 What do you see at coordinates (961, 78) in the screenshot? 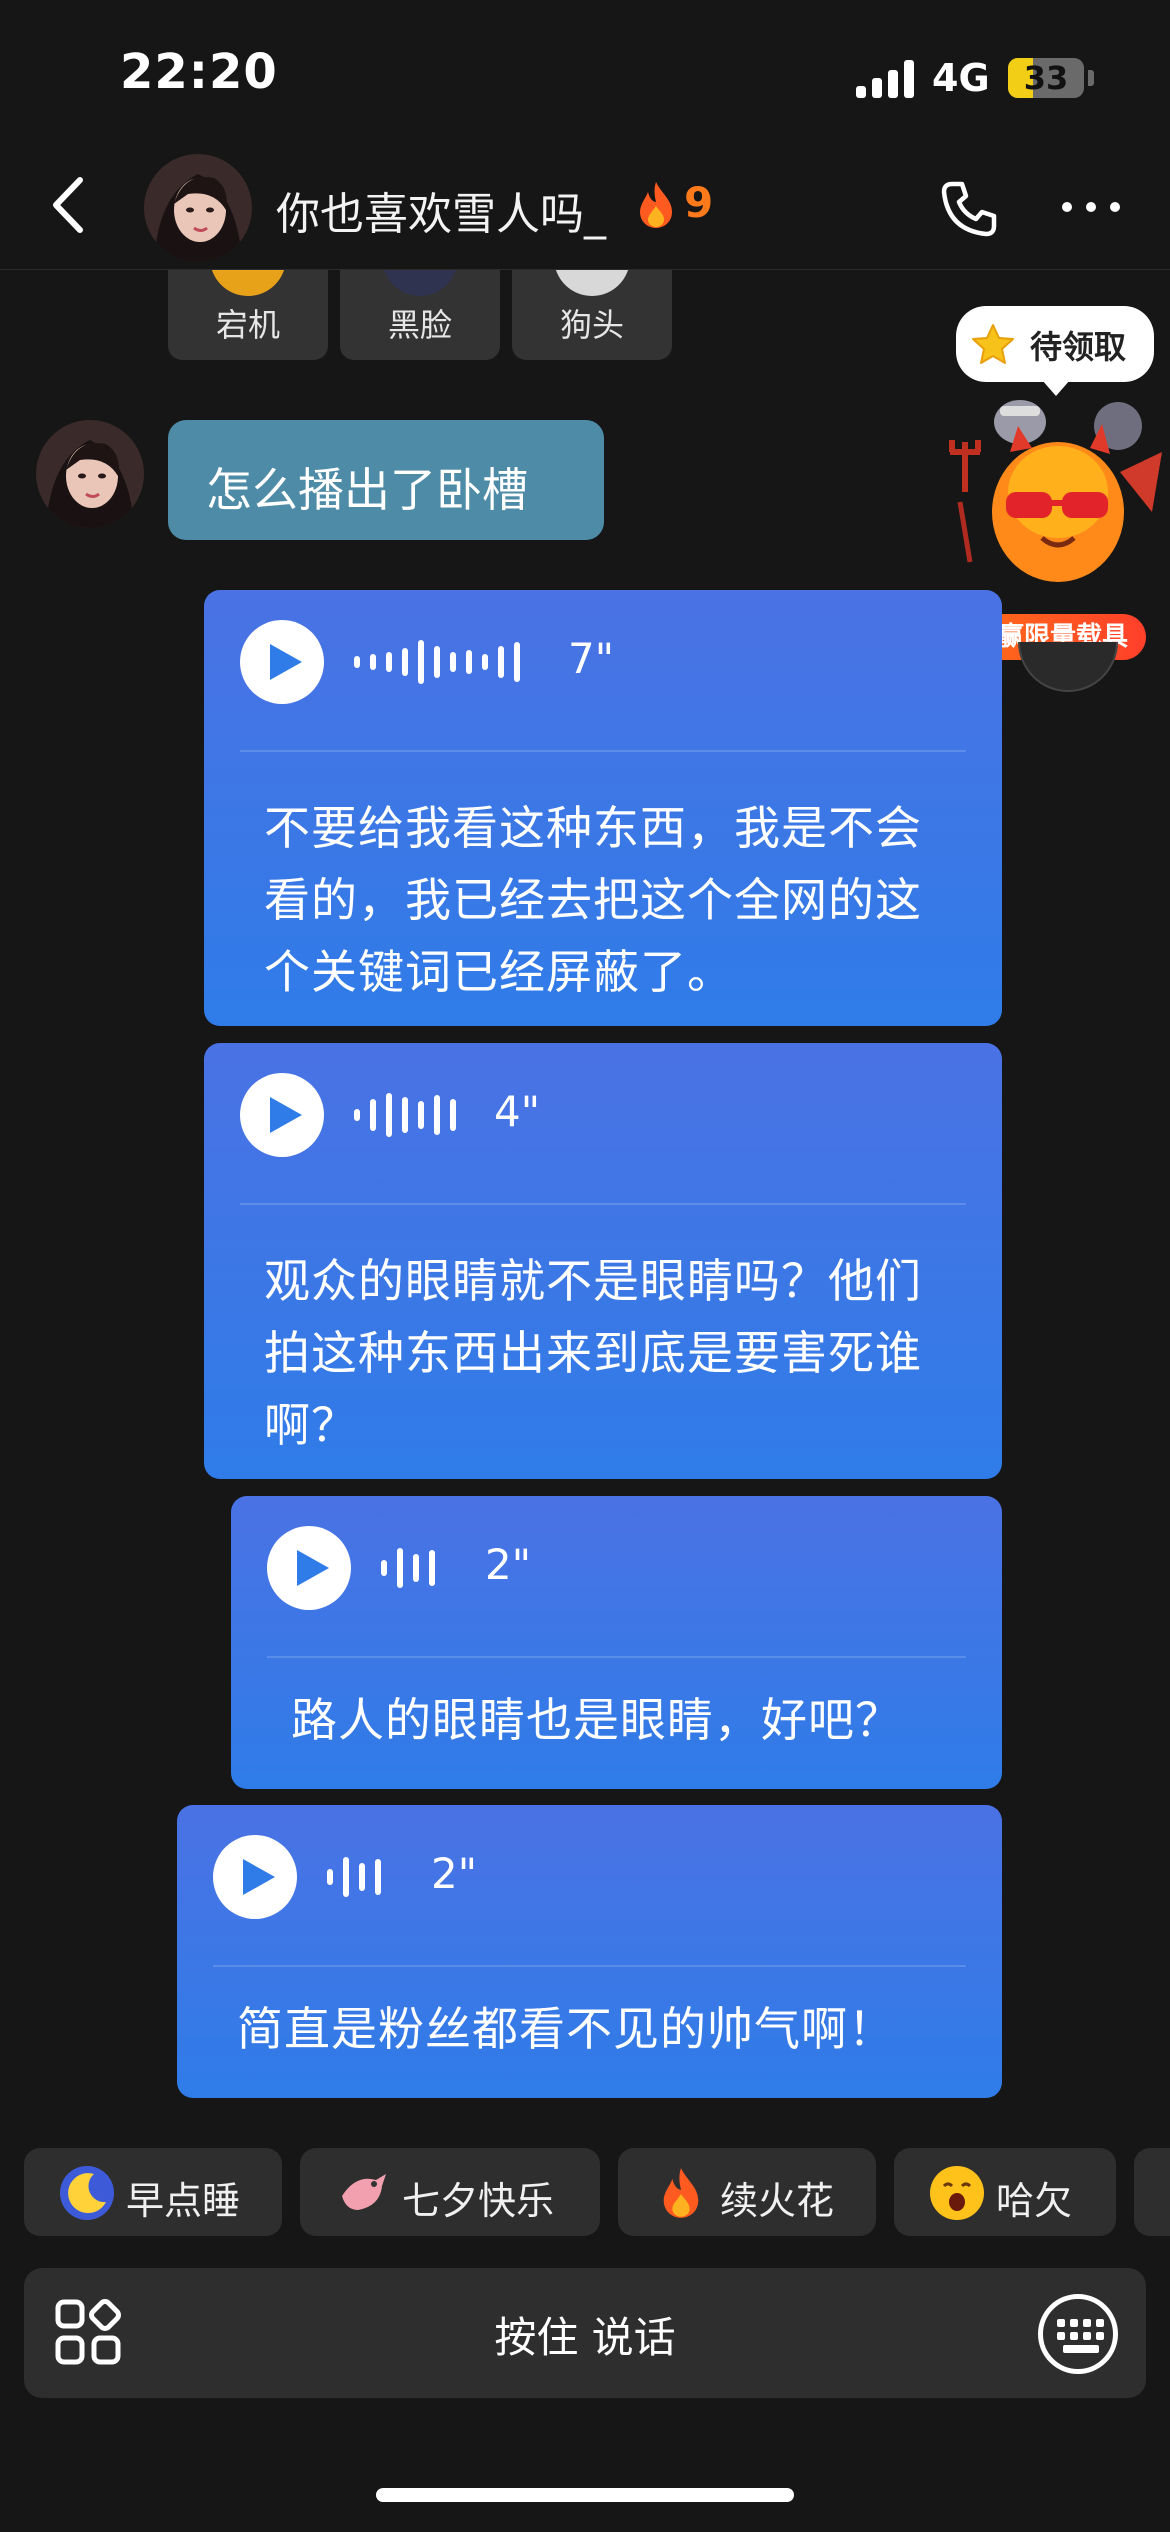
I see `network-type: 4G` at bounding box center [961, 78].